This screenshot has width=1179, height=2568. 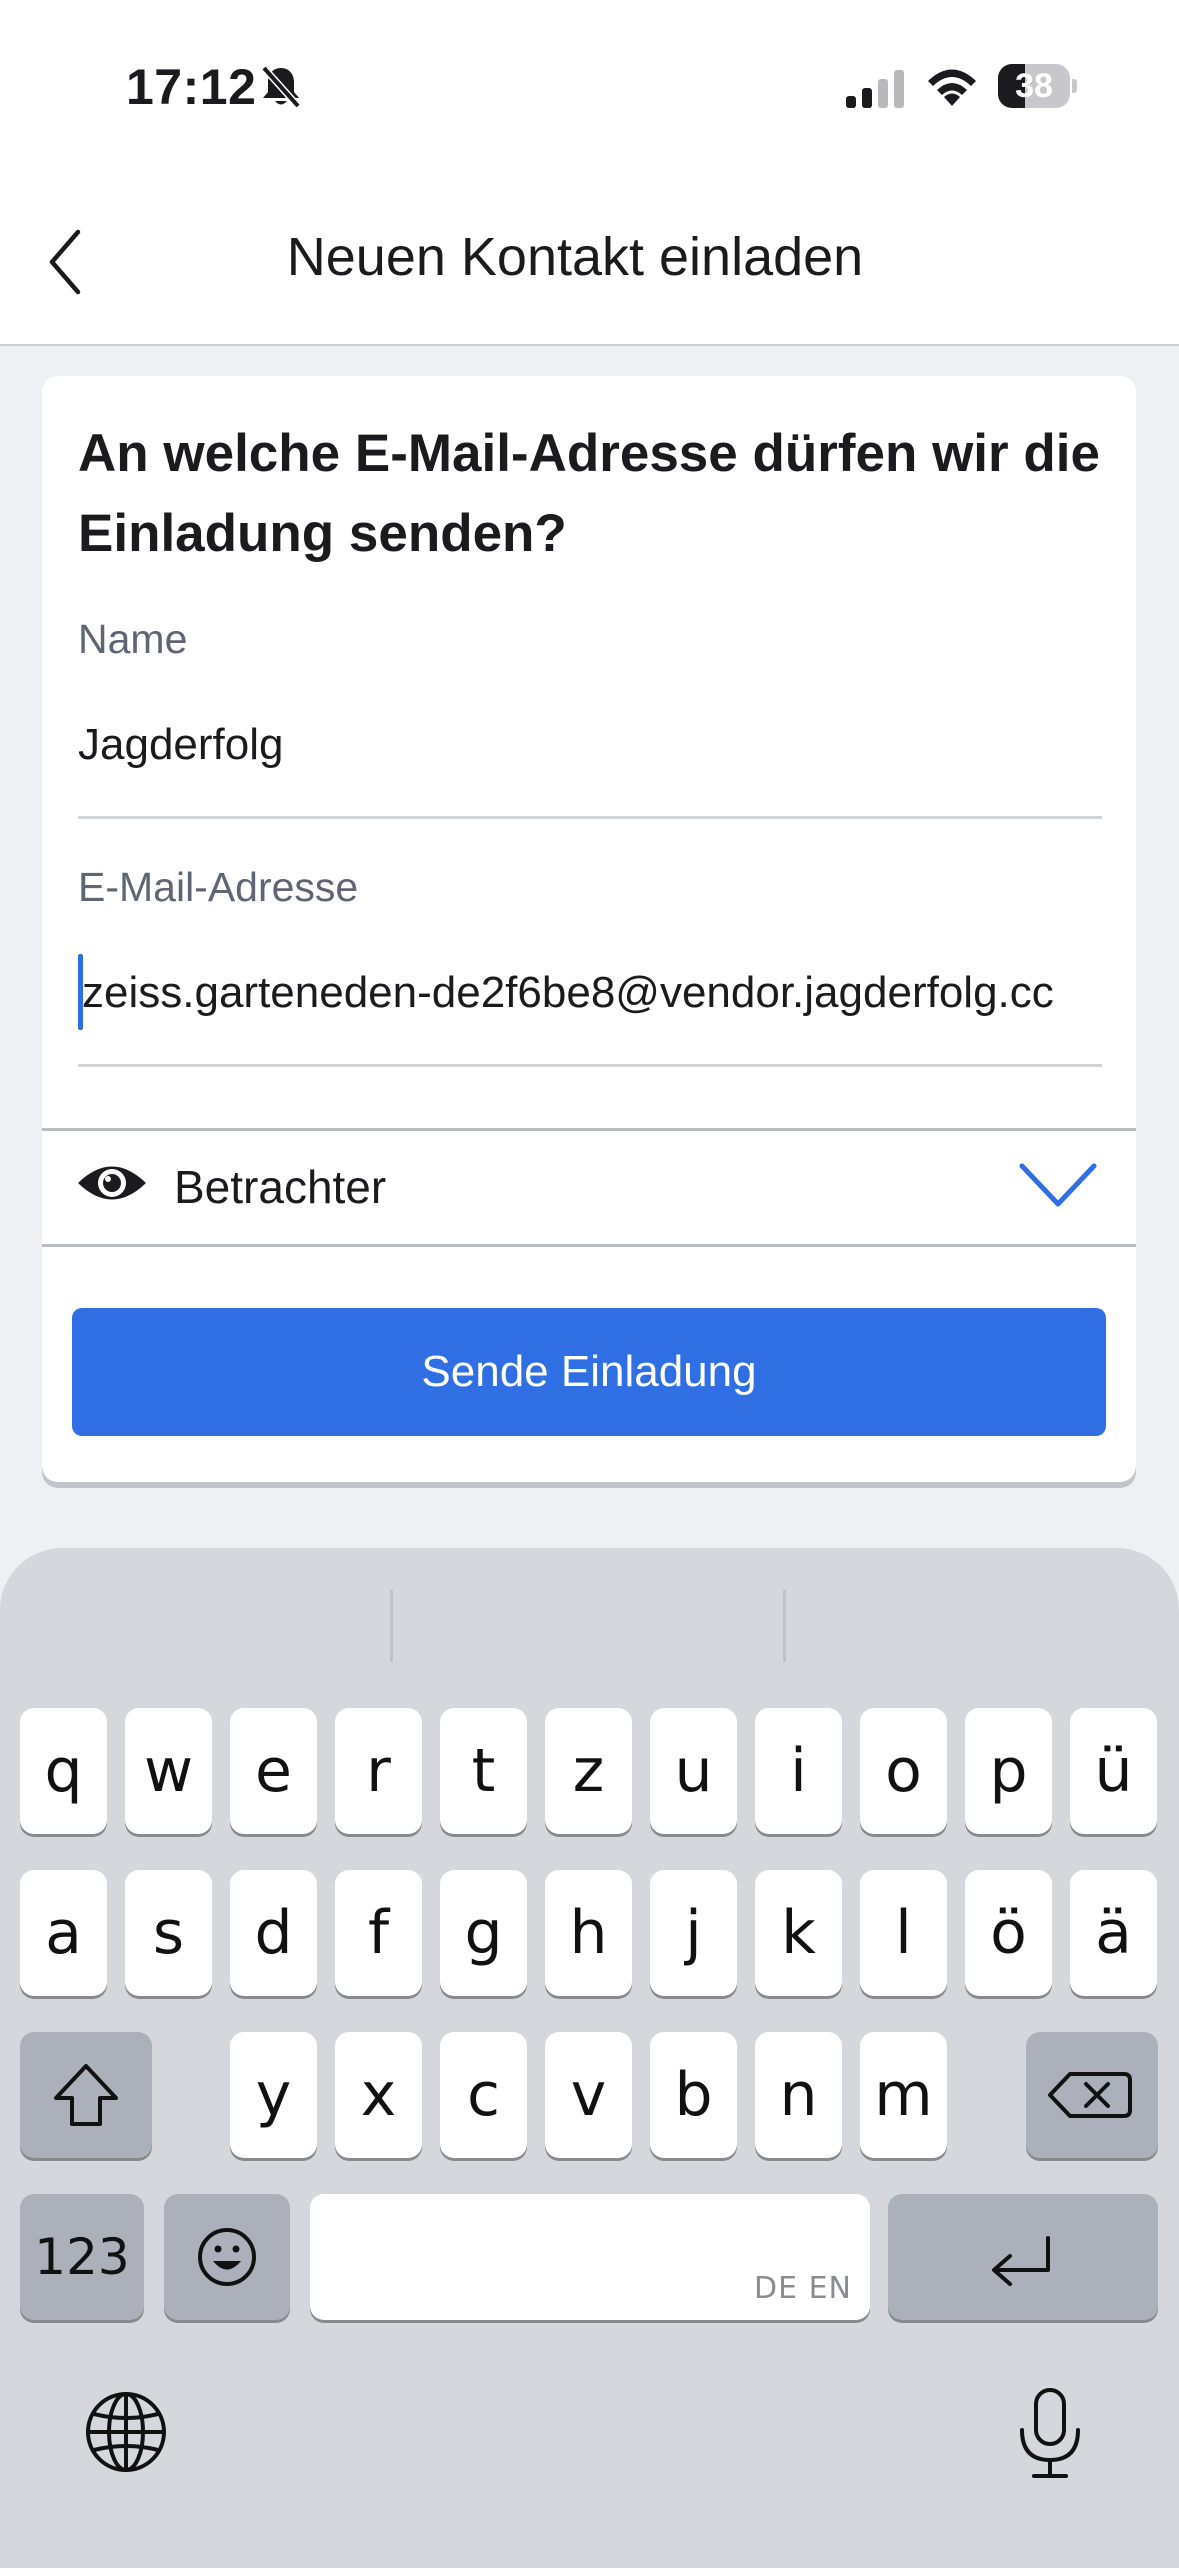 I want to click on emoji-key, so click(x=227, y=2257).